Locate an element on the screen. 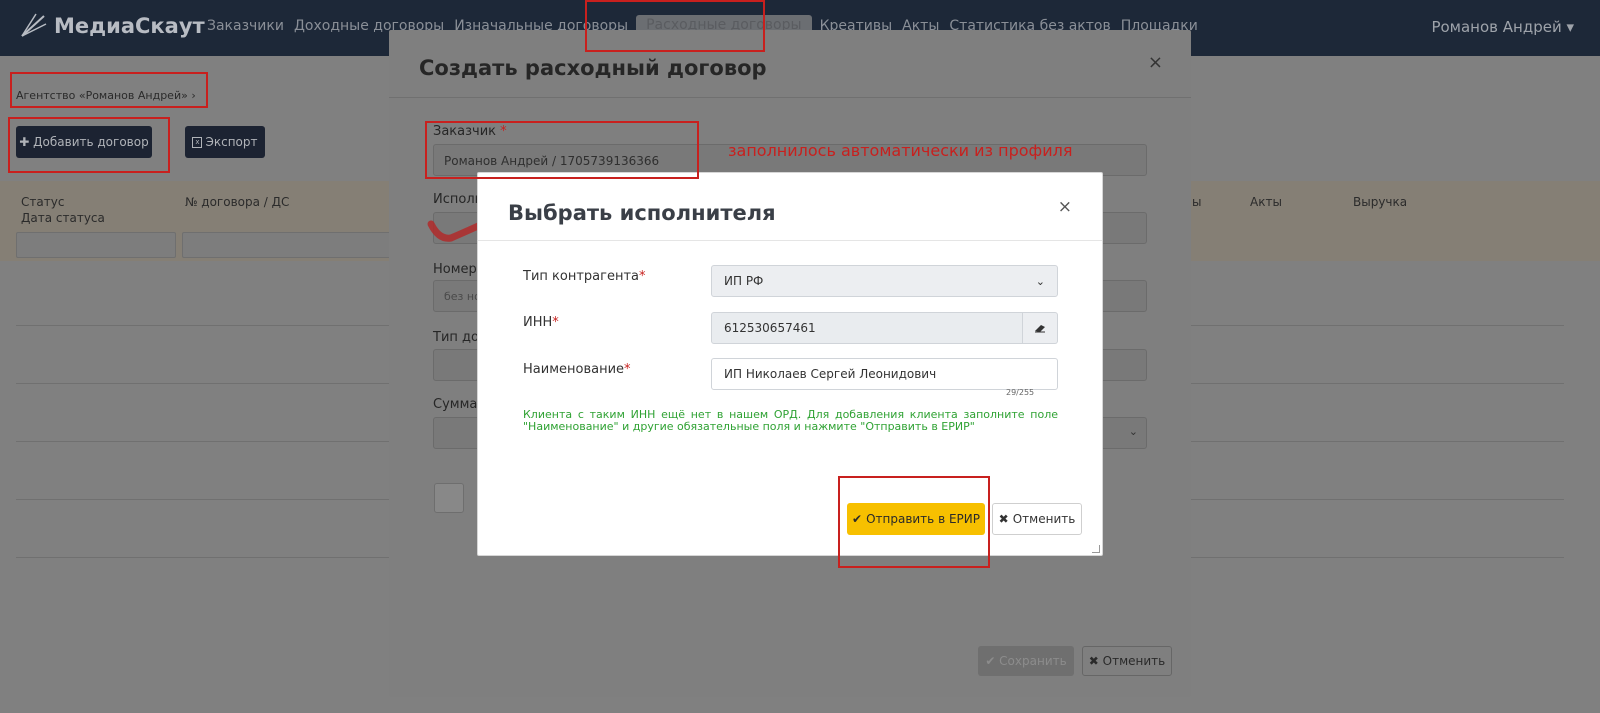  eraser-icon is located at coordinates (1040, 329).